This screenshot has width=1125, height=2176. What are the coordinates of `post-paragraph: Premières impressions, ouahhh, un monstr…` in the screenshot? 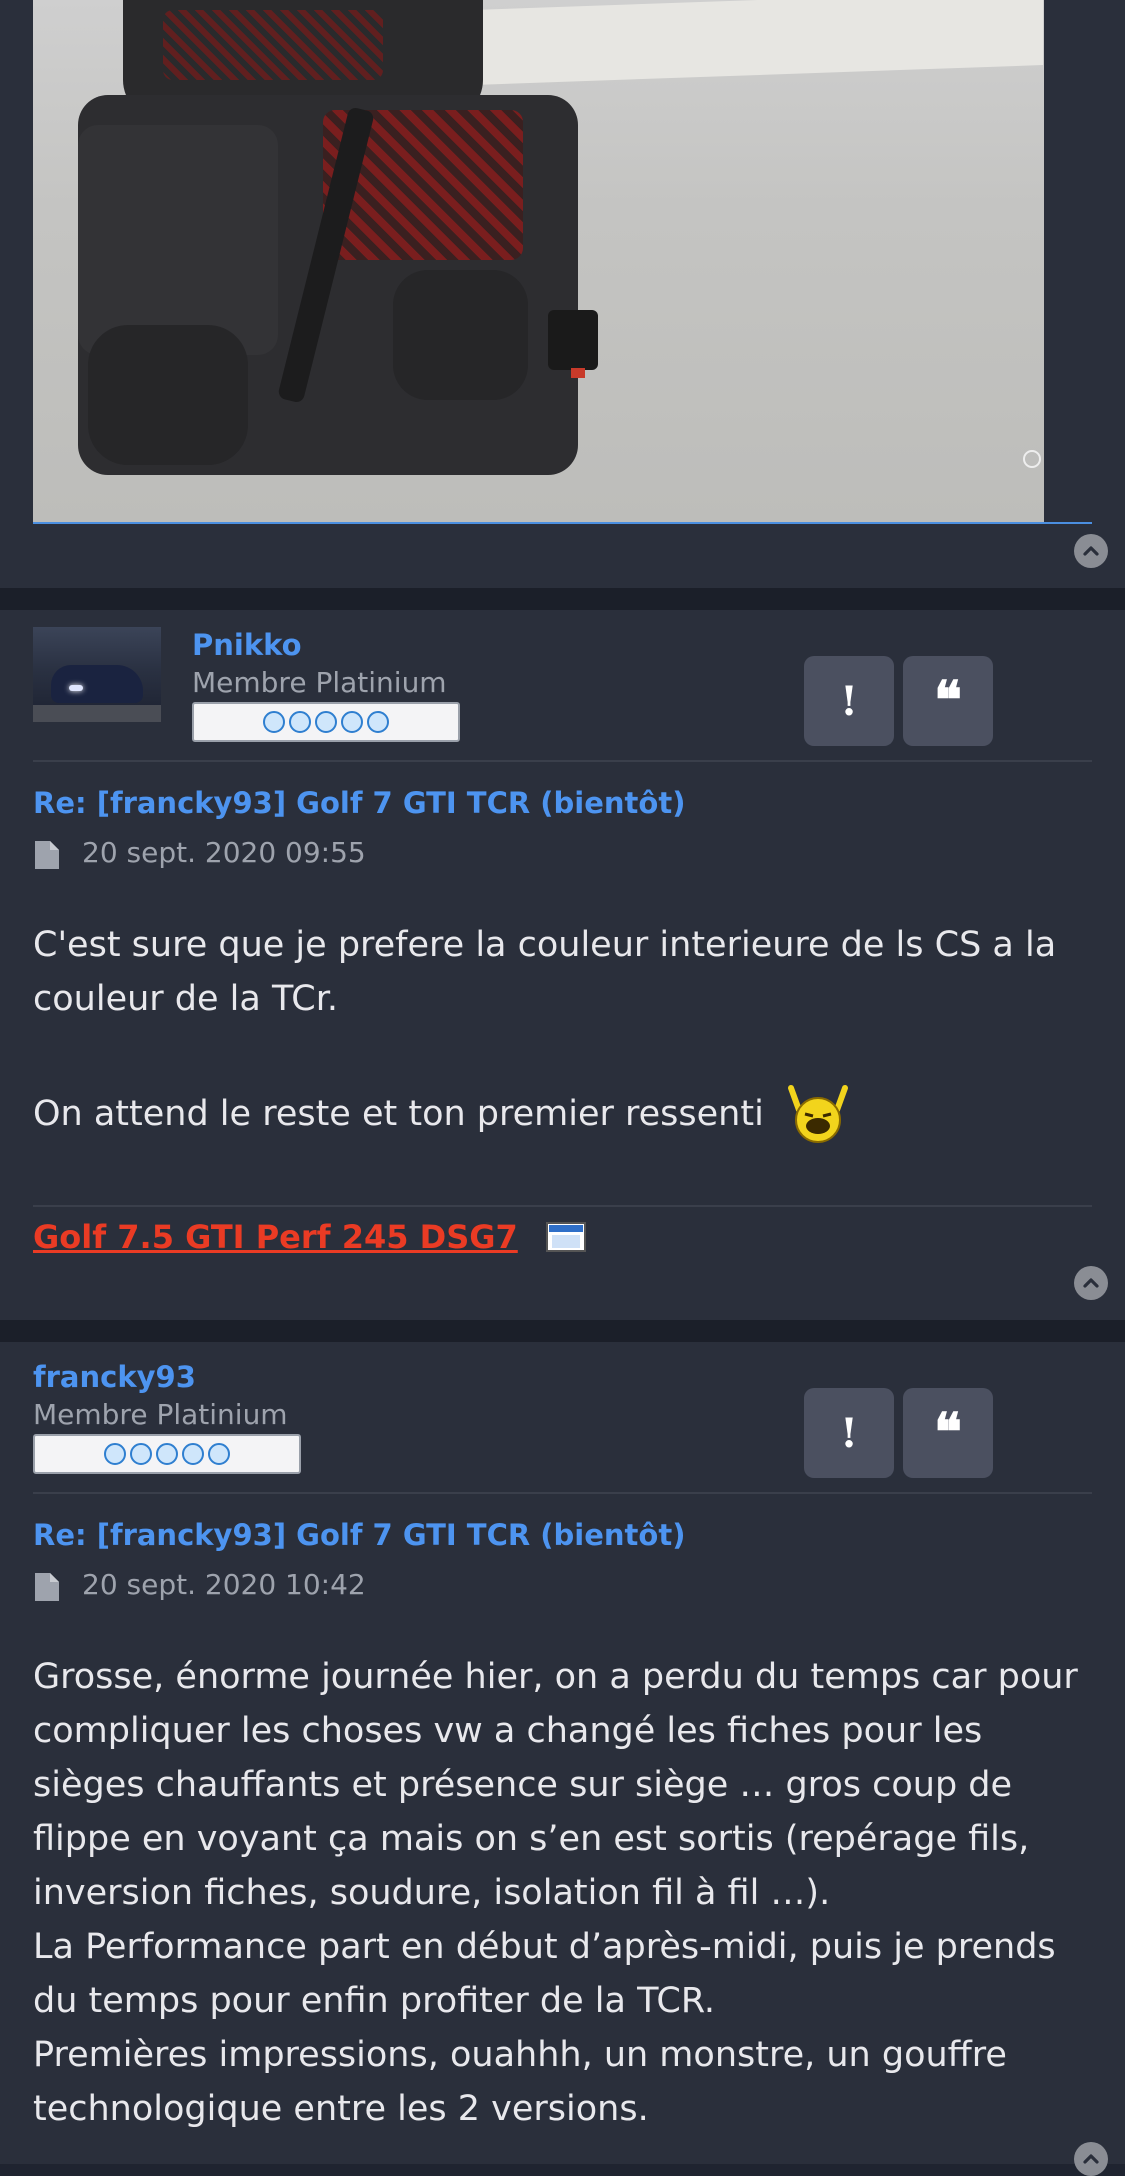 It's located at (520, 2082).